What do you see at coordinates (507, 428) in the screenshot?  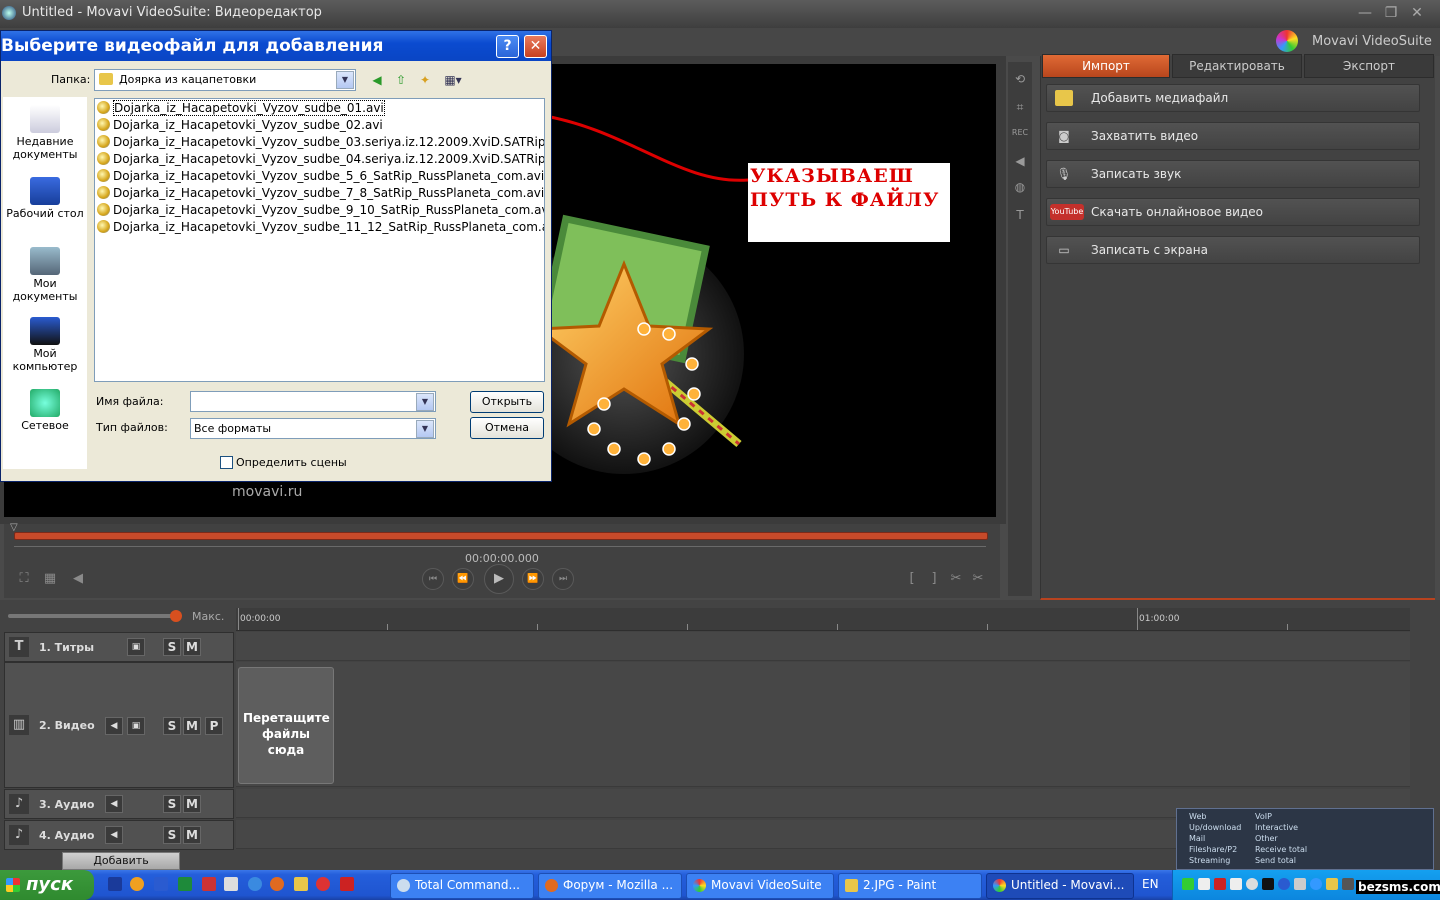 I see `cancel-button: Отмена` at bounding box center [507, 428].